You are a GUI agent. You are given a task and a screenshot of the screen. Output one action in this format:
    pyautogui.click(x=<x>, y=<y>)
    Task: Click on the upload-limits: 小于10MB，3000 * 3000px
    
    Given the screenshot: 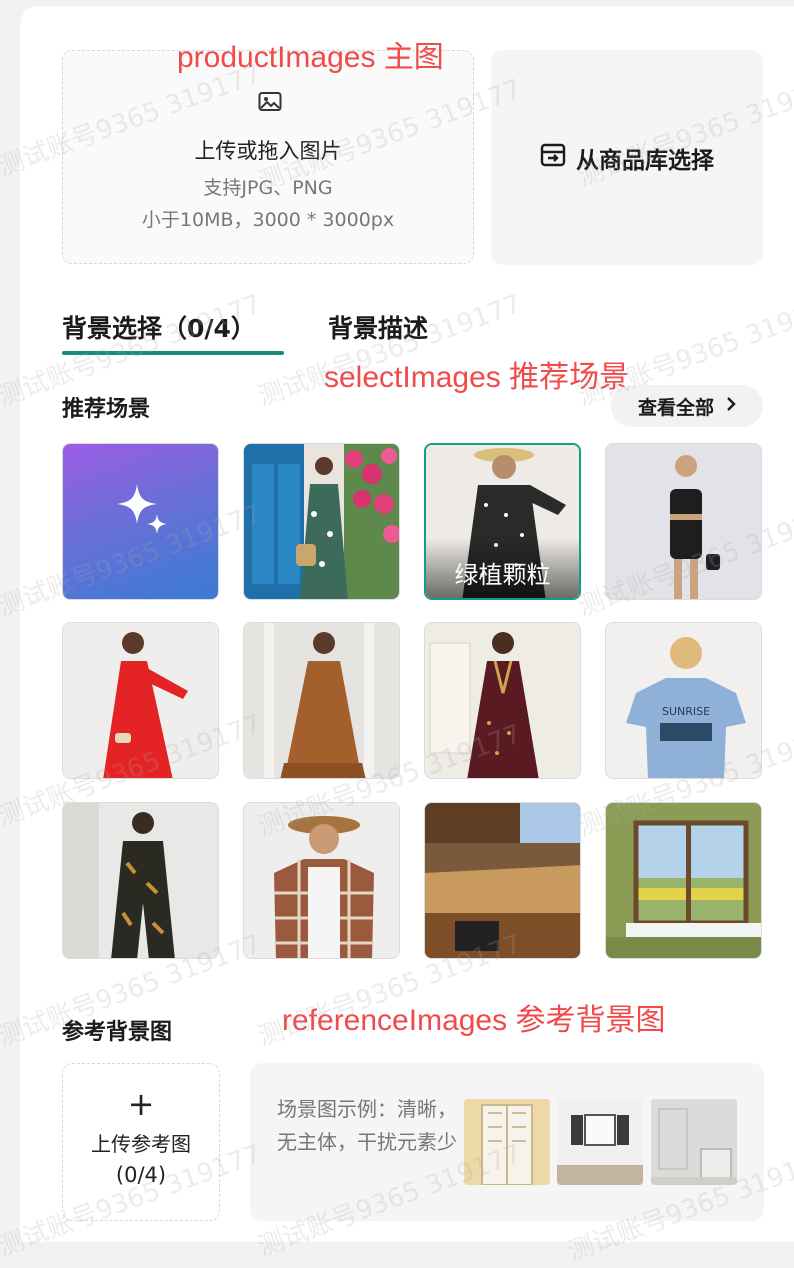 What is the action you would take?
    pyautogui.click(x=268, y=220)
    